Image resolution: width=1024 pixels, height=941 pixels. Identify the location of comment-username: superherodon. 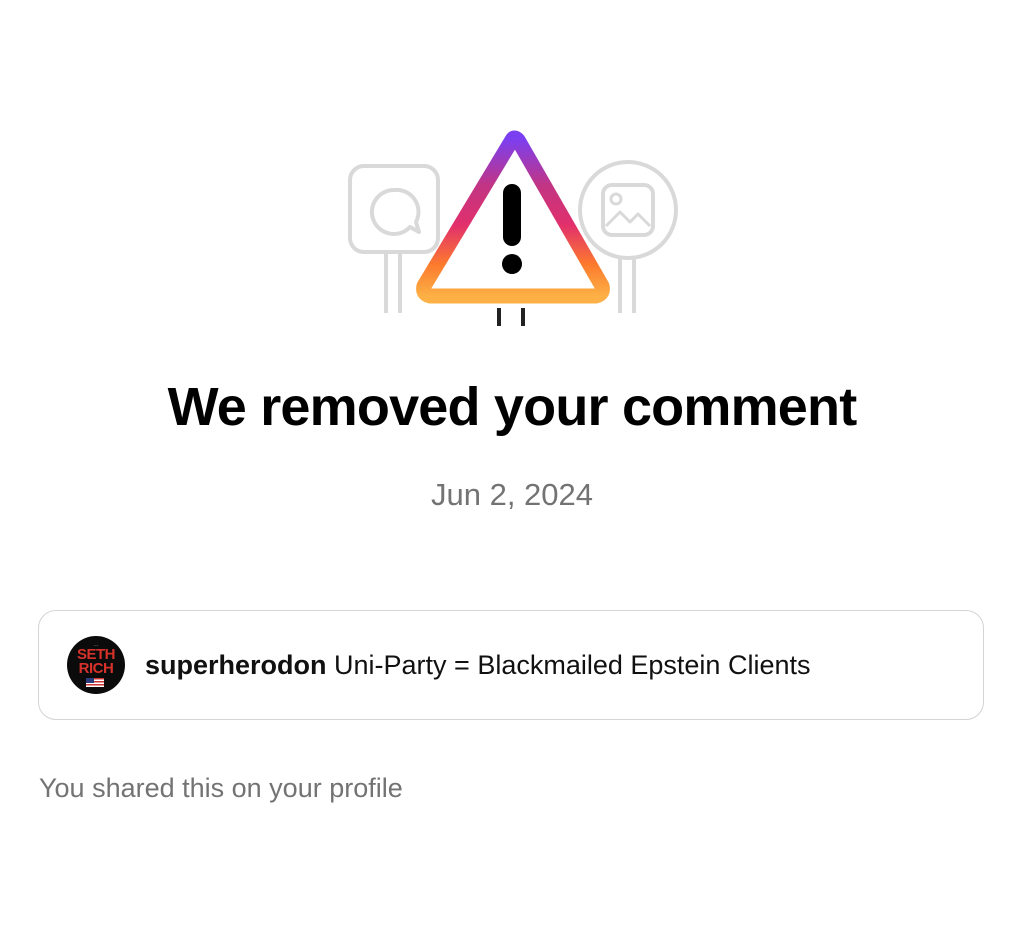
(236, 665).